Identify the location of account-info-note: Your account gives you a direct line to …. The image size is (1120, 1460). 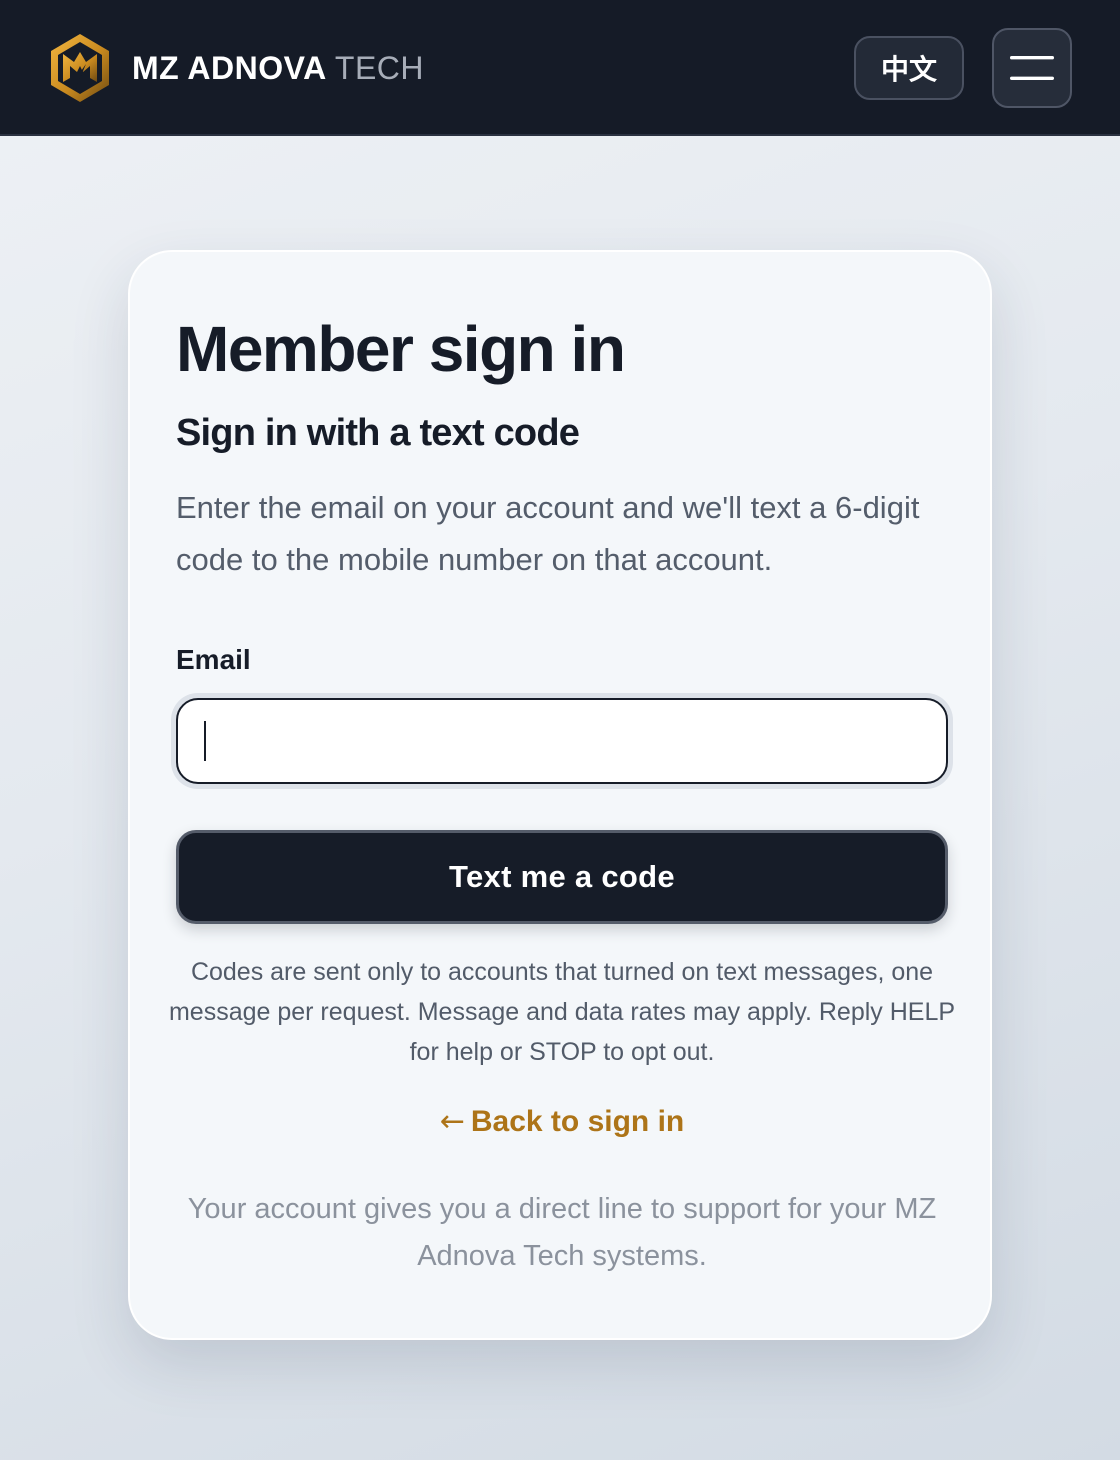
(562, 1232).